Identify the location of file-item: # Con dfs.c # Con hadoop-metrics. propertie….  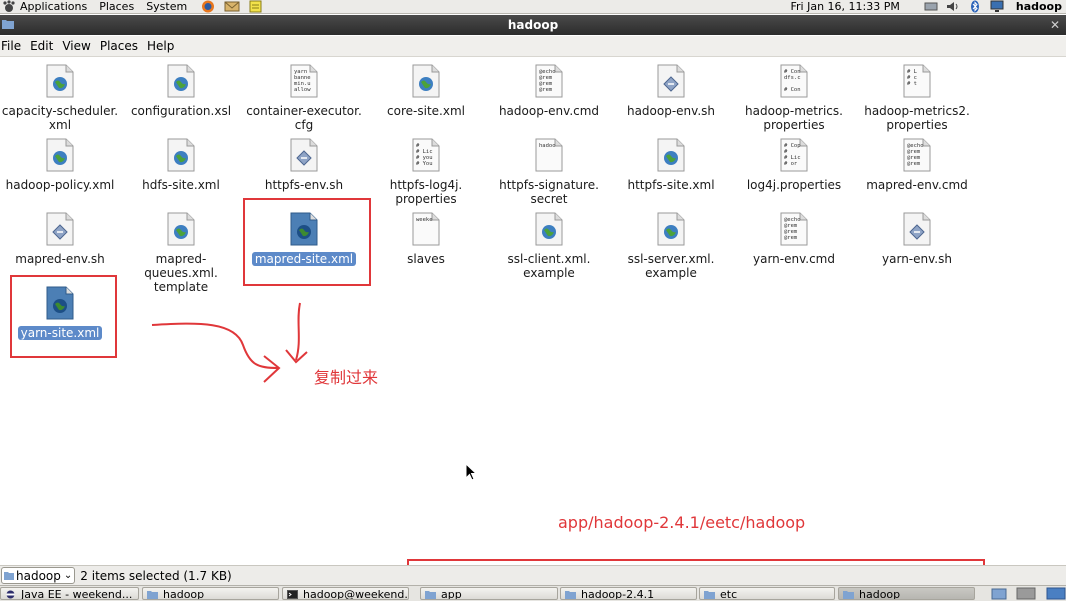
(794, 98).